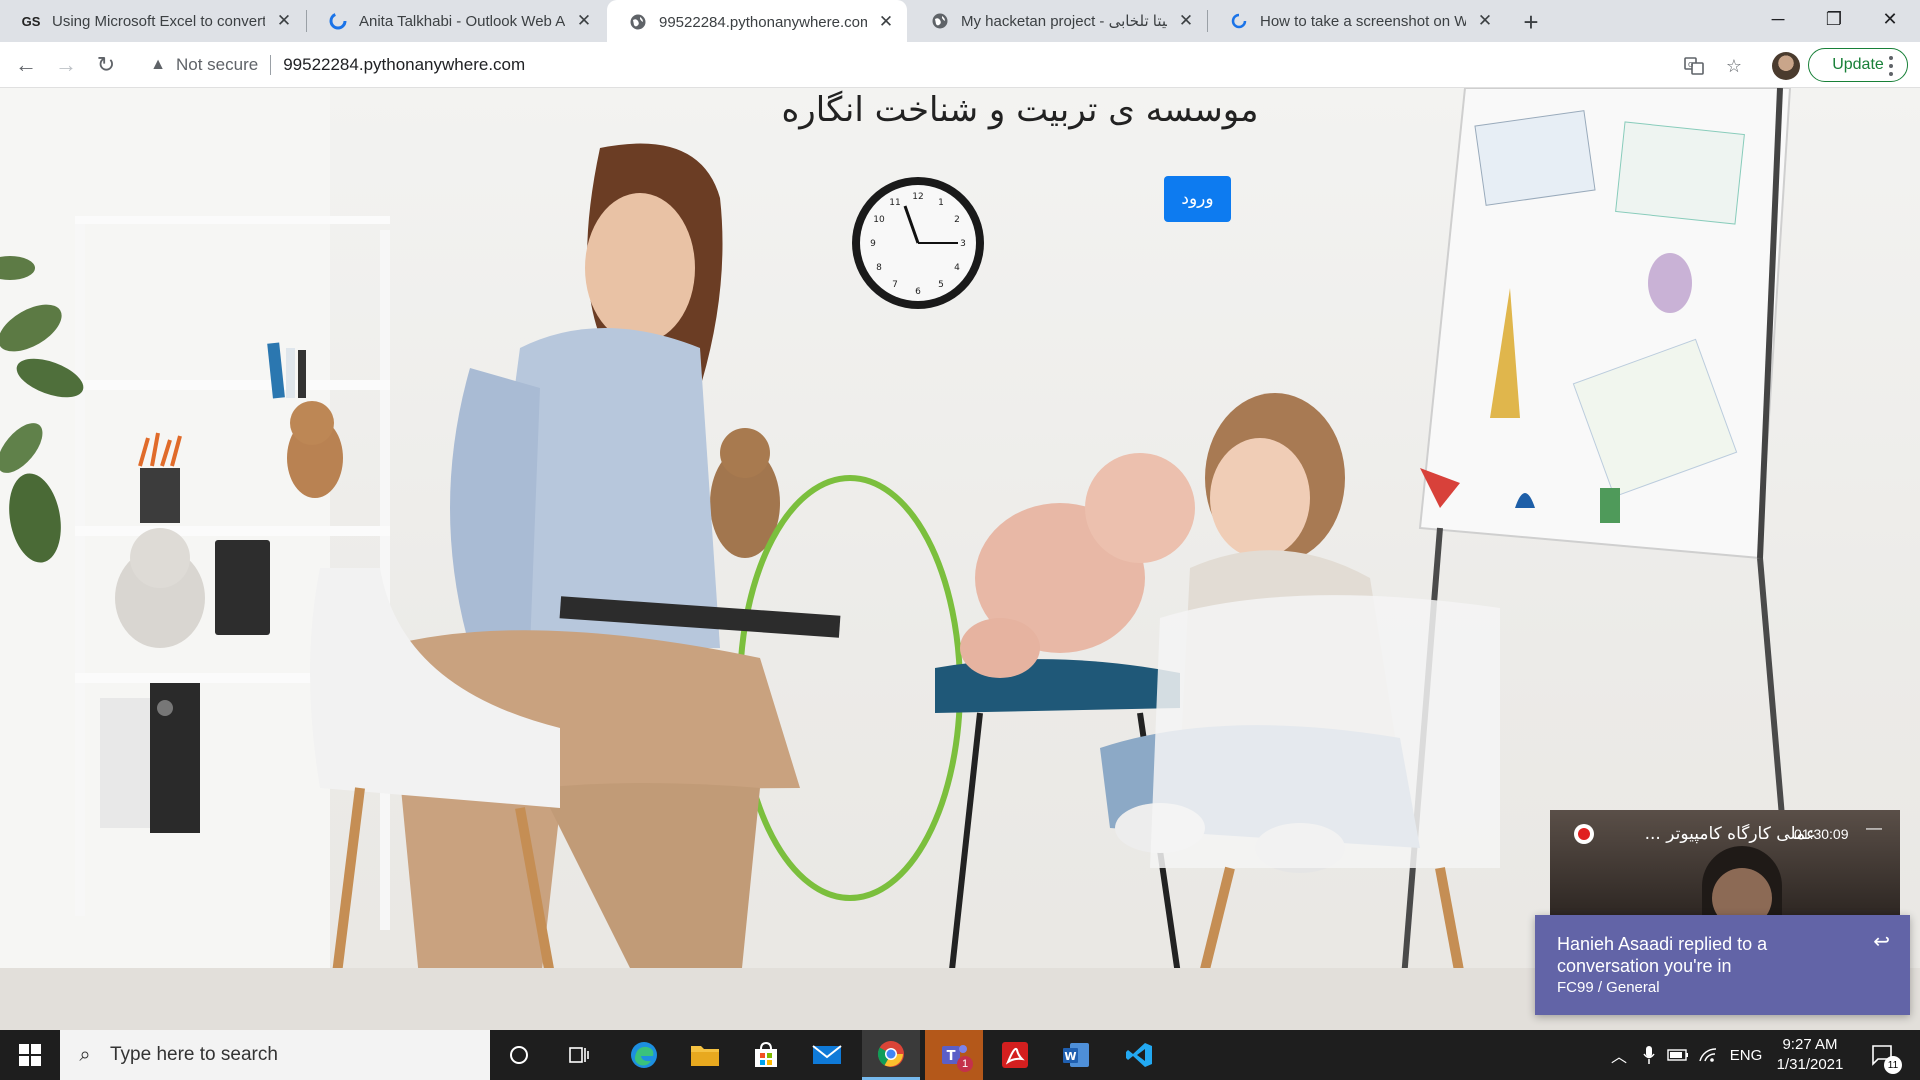  What do you see at coordinates (1891, 66) in the screenshot?
I see `menu-kebab-icon` at bounding box center [1891, 66].